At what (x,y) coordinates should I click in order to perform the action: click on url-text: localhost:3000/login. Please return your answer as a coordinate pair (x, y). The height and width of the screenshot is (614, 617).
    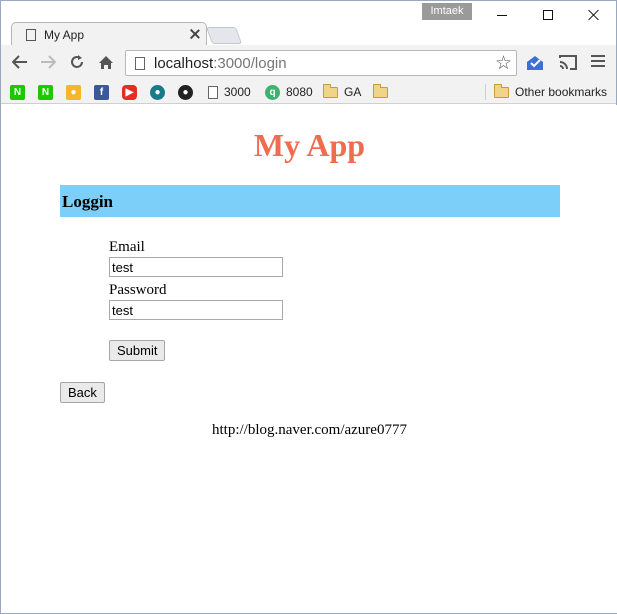
    Looking at the image, I should click on (220, 63).